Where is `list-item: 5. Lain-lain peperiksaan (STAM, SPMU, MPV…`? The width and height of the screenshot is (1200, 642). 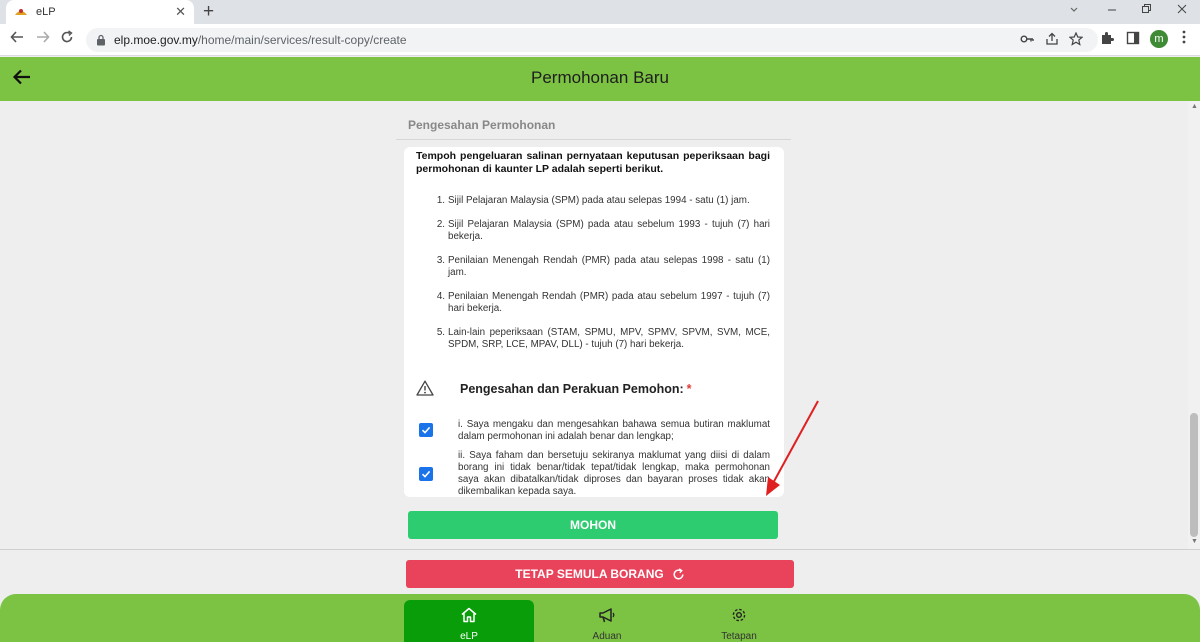
list-item: 5. Lain-lain peperiksaan (STAM, SPMU, MPV… is located at coordinates (603, 338).